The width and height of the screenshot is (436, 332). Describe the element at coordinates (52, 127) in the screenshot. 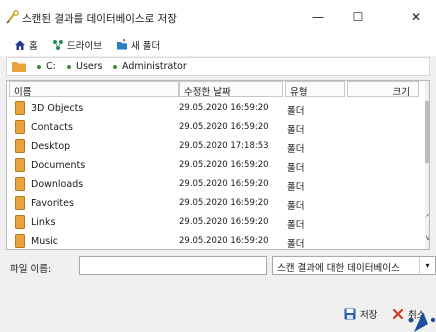

I see `file-name: Contacts` at that location.